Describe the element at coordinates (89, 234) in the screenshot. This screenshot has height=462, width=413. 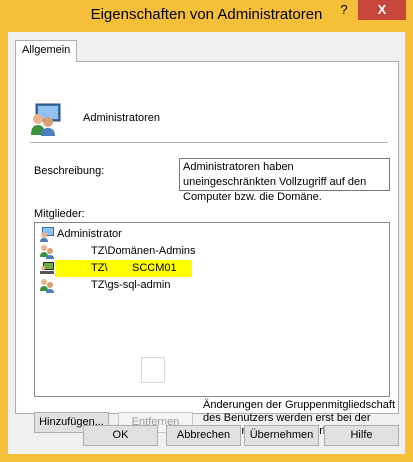
I see `member-name: Administrator` at that location.